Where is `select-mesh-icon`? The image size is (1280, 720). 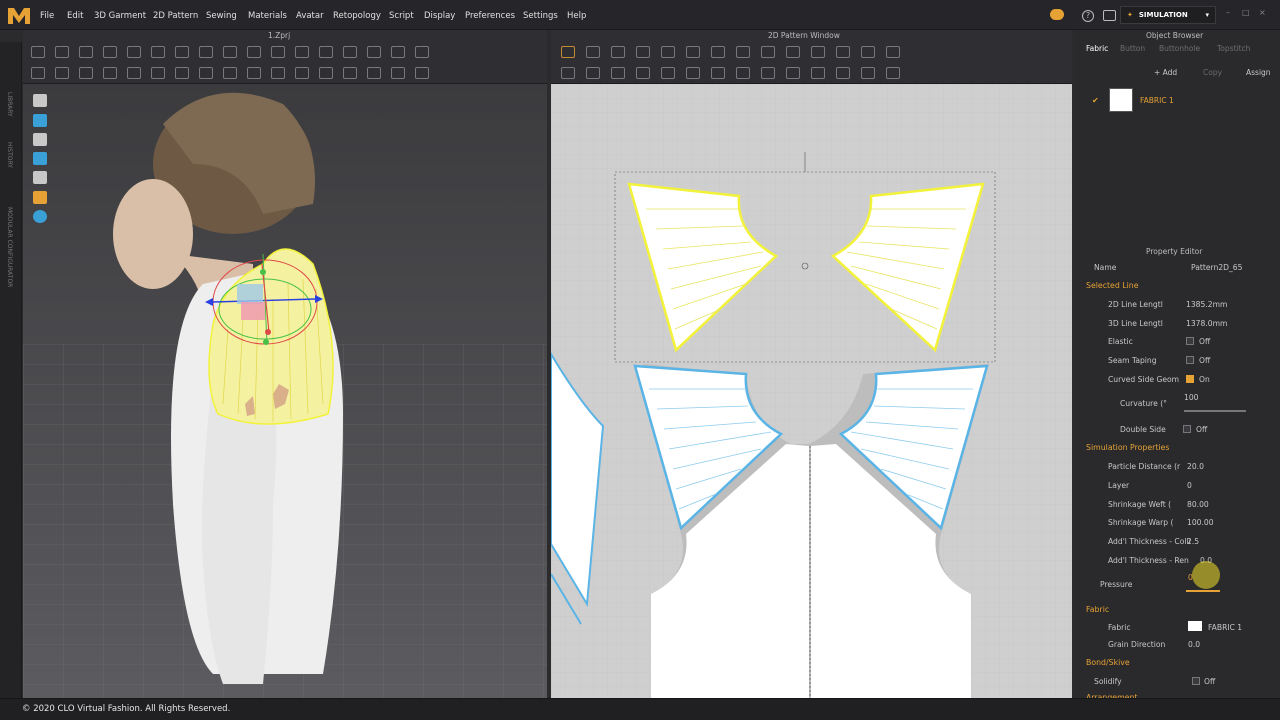
select-mesh-icon is located at coordinates (62, 52).